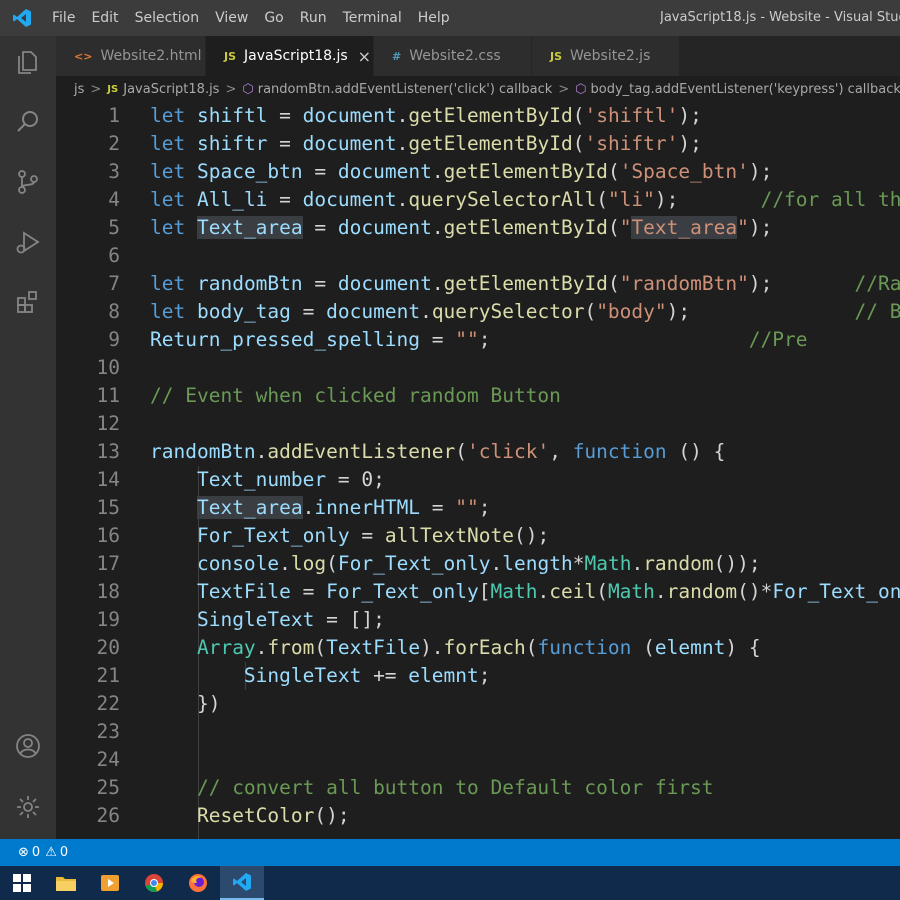  I want to click on windows-taskbar, so click(450, 883).